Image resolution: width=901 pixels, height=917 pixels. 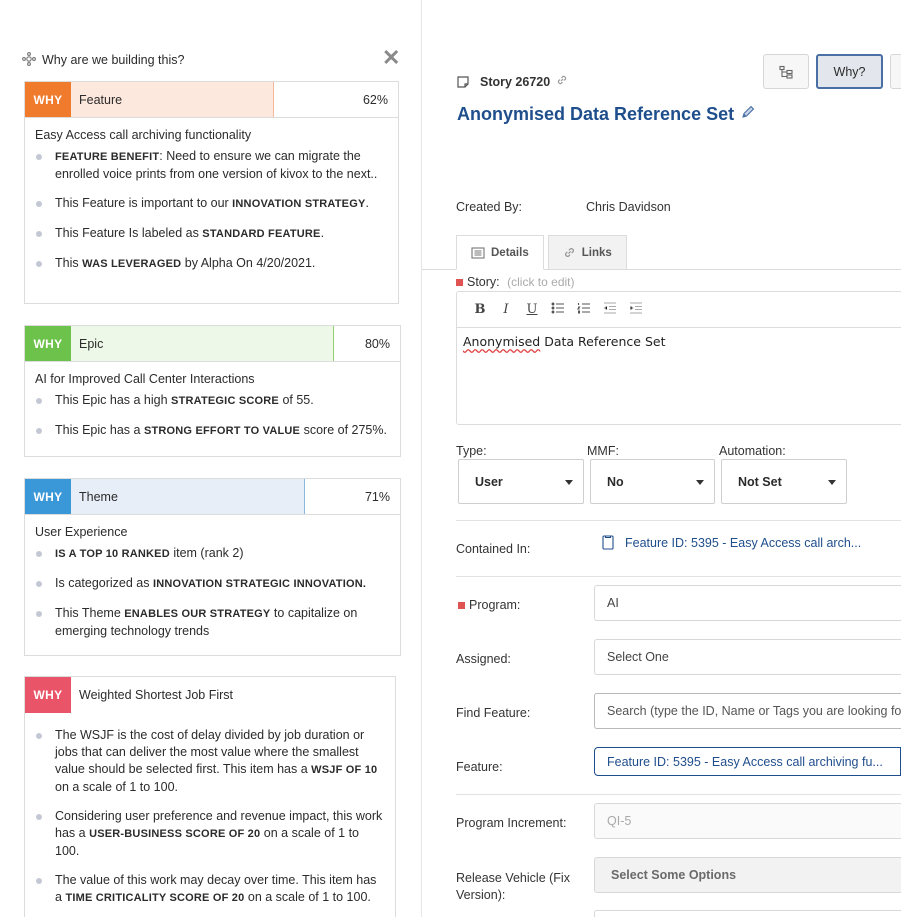 I want to click on created-by-value: Chris Davidson, so click(x=628, y=207).